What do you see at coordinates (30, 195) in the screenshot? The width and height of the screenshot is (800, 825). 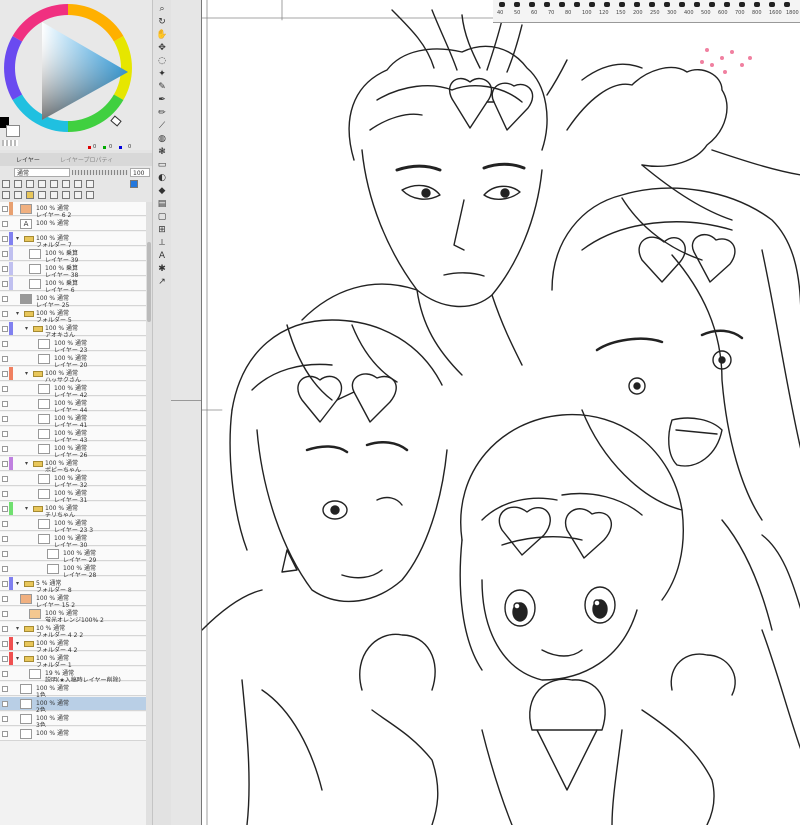 I see `new-folder-icon` at bounding box center [30, 195].